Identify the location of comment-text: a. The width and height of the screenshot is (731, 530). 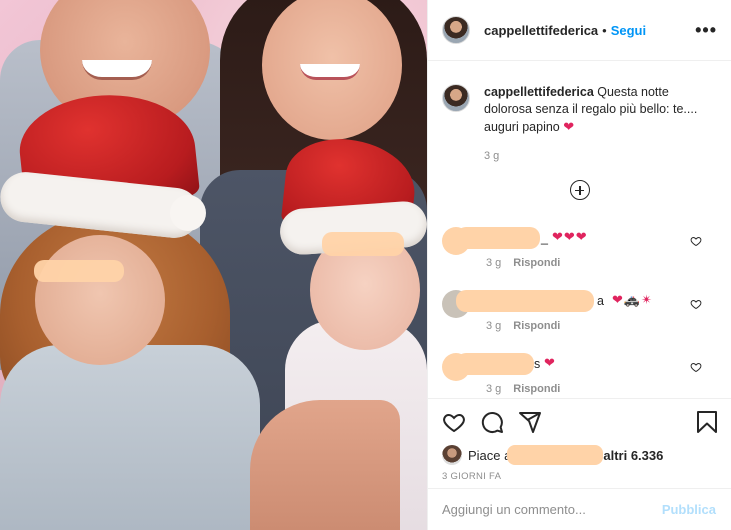
(600, 301).